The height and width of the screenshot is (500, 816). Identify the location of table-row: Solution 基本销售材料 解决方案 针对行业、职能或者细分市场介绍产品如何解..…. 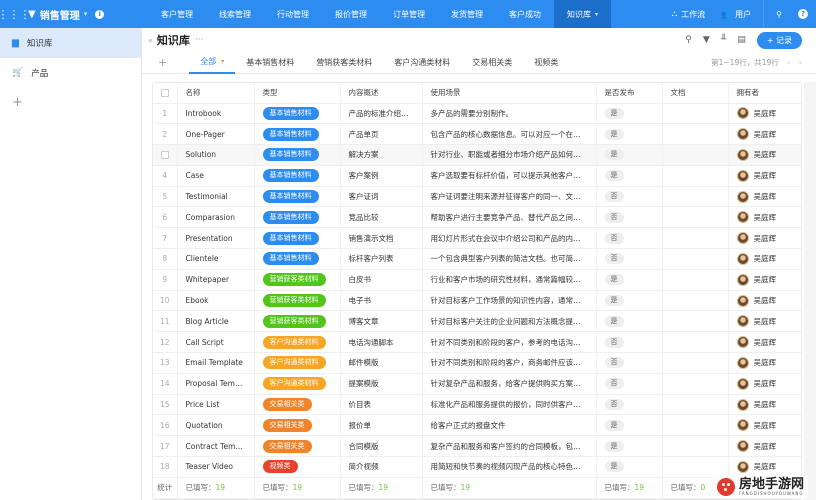
(477, 155).